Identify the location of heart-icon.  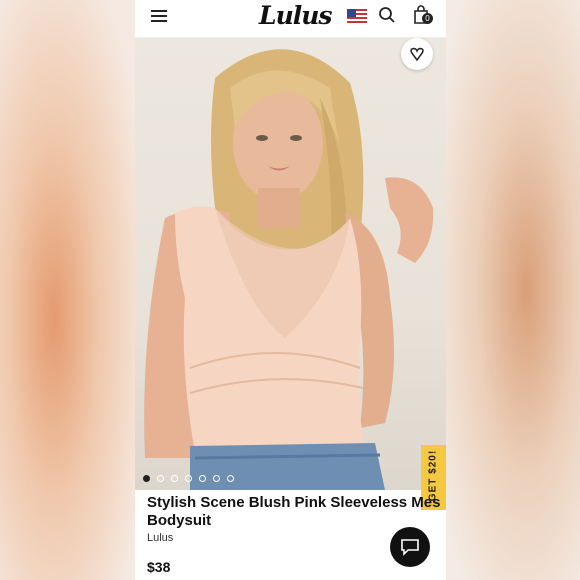
(417, 54).